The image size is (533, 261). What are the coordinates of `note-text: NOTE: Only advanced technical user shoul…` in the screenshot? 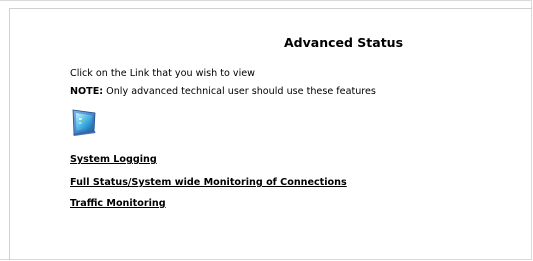 It's located at (223, 91).